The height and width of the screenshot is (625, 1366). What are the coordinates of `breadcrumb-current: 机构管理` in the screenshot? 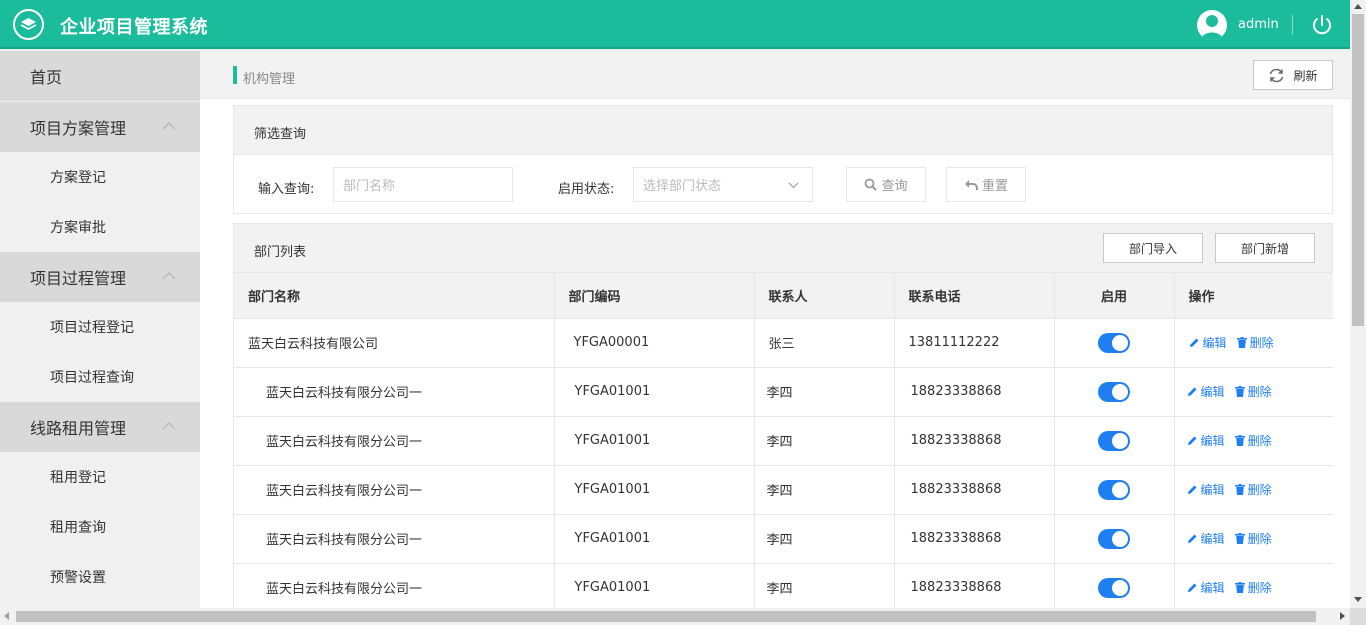 It's located at (269, 79).